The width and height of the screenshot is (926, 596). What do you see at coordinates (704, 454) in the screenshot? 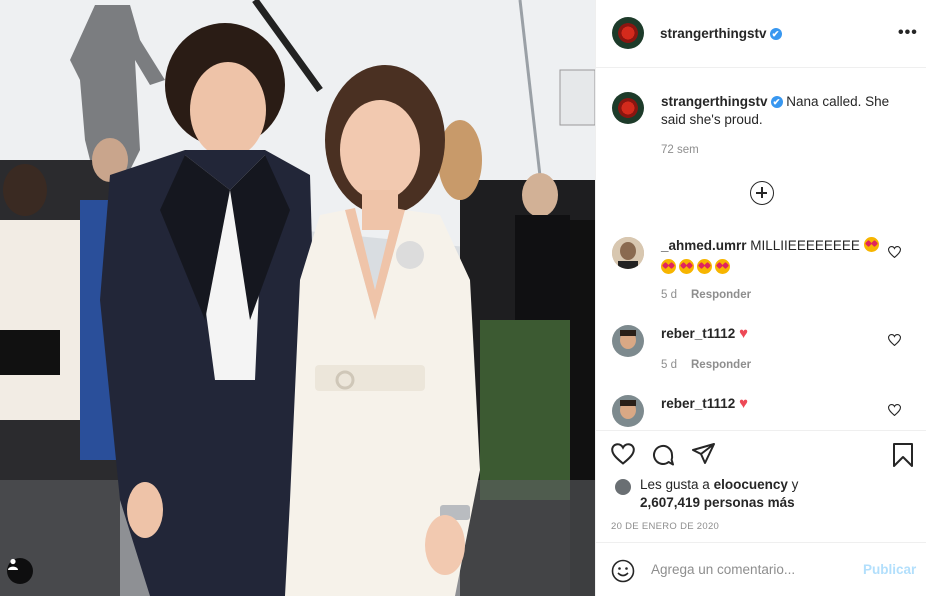
I see `share-send-icon` at bounding box center [704, 454].